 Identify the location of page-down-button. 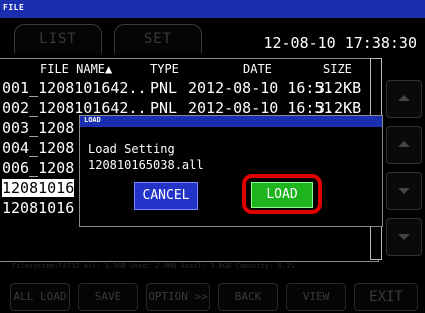
(404, 237).